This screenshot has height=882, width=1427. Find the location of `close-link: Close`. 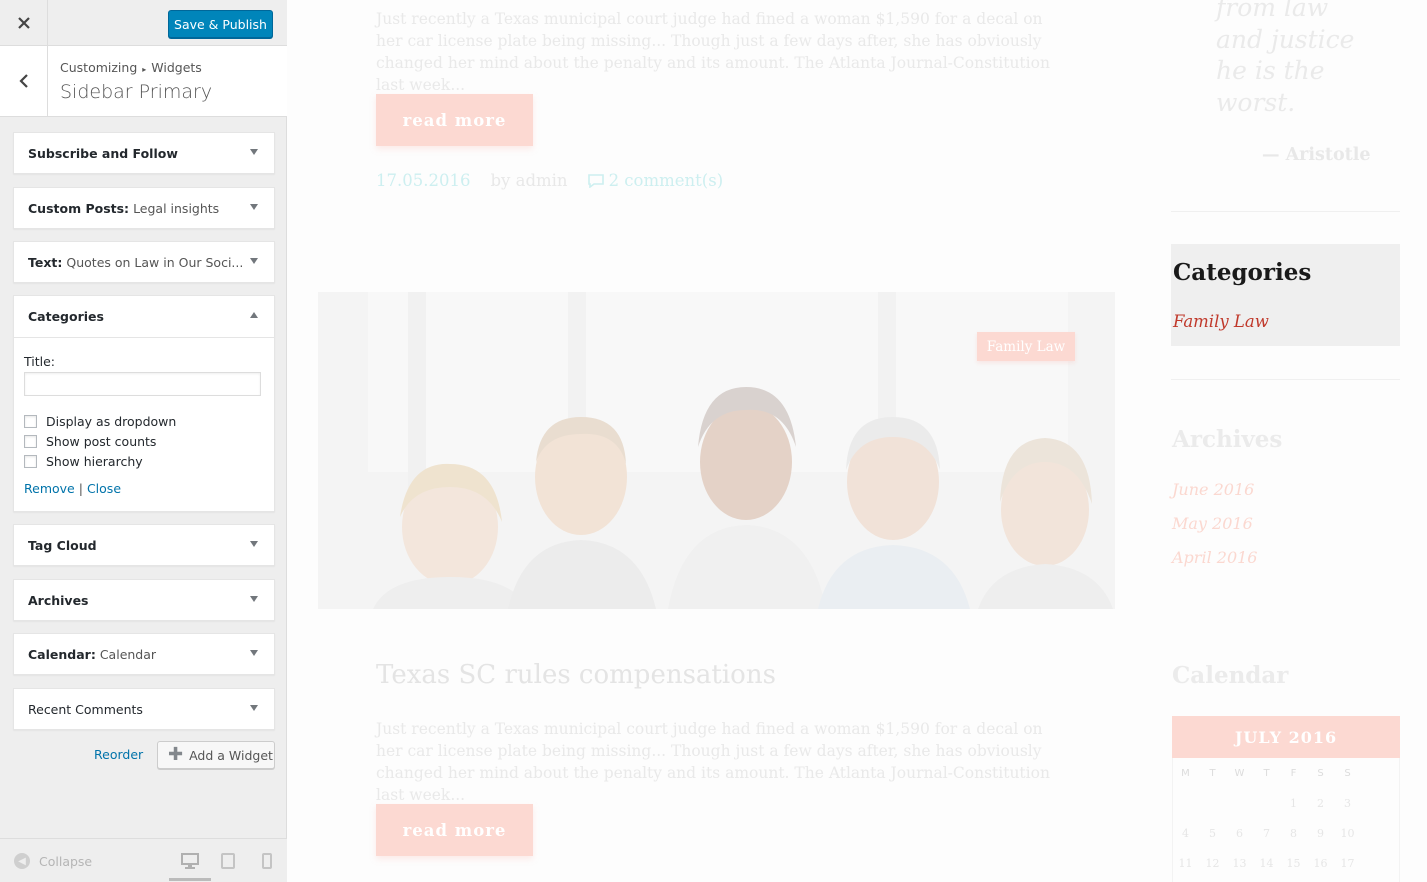

close-link: Close is located at coordinates (104, 488).